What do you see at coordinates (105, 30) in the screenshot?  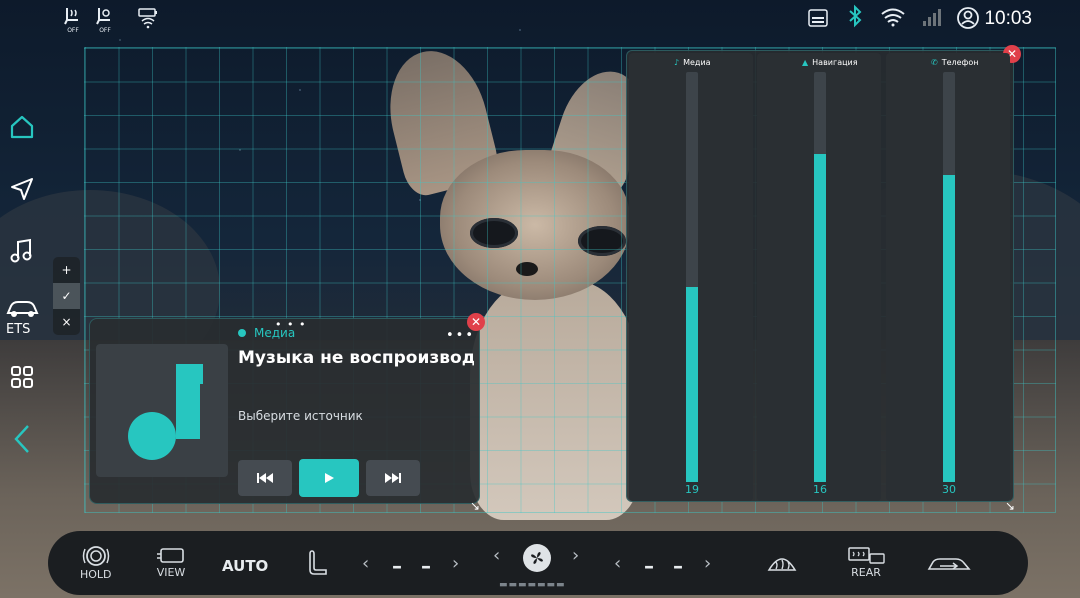 I see `seat-right-off-label: OFF` at bounding box center [105, 30].